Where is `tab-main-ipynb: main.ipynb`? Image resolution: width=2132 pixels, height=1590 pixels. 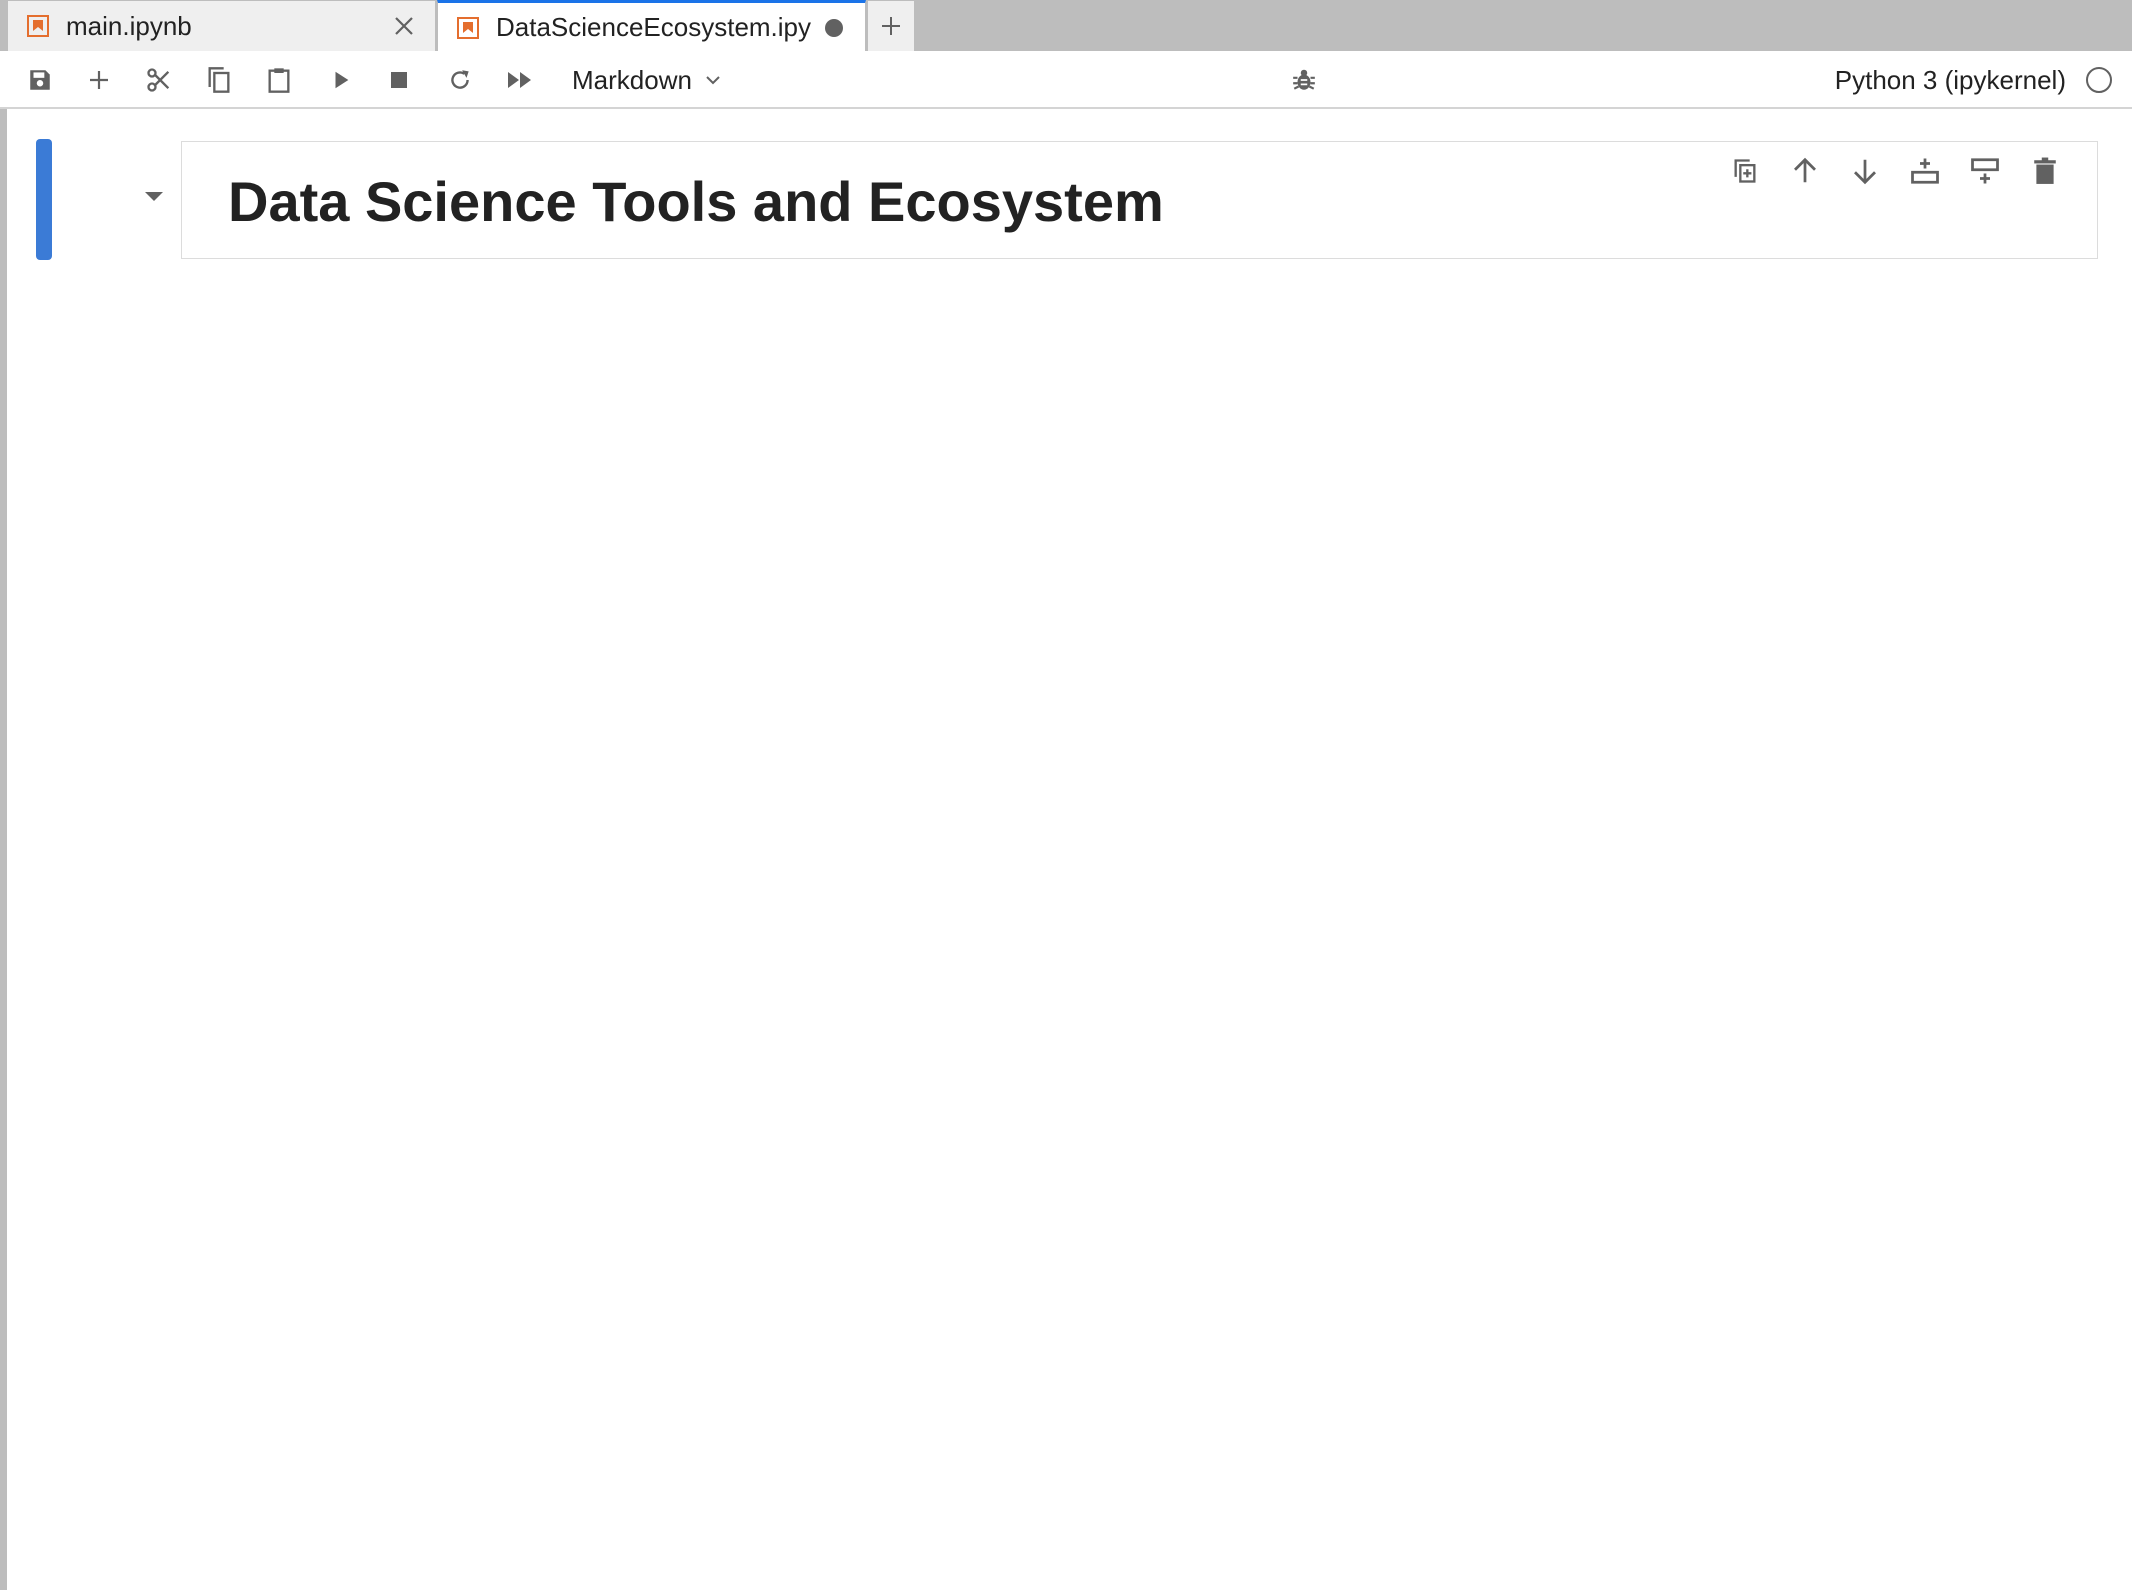 tab-main-ipynb: main.ipynb is located at coordinates (221, 25).